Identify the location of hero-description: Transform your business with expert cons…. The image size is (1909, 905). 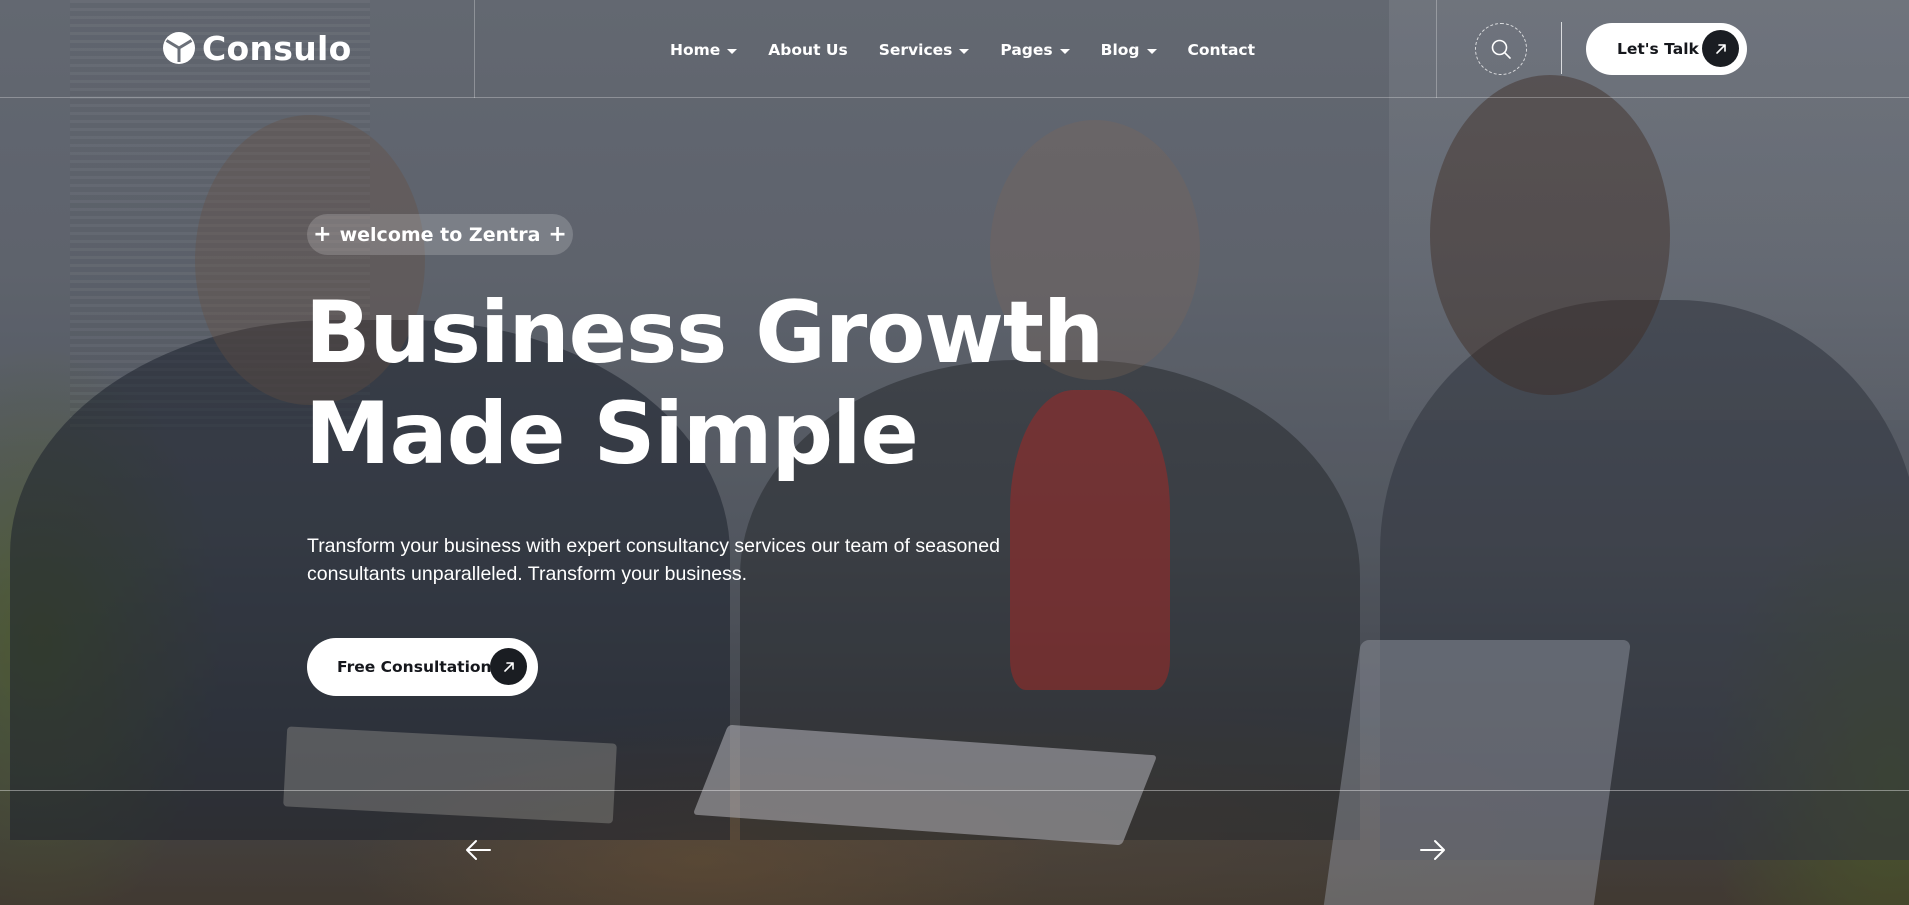
(653, 560).